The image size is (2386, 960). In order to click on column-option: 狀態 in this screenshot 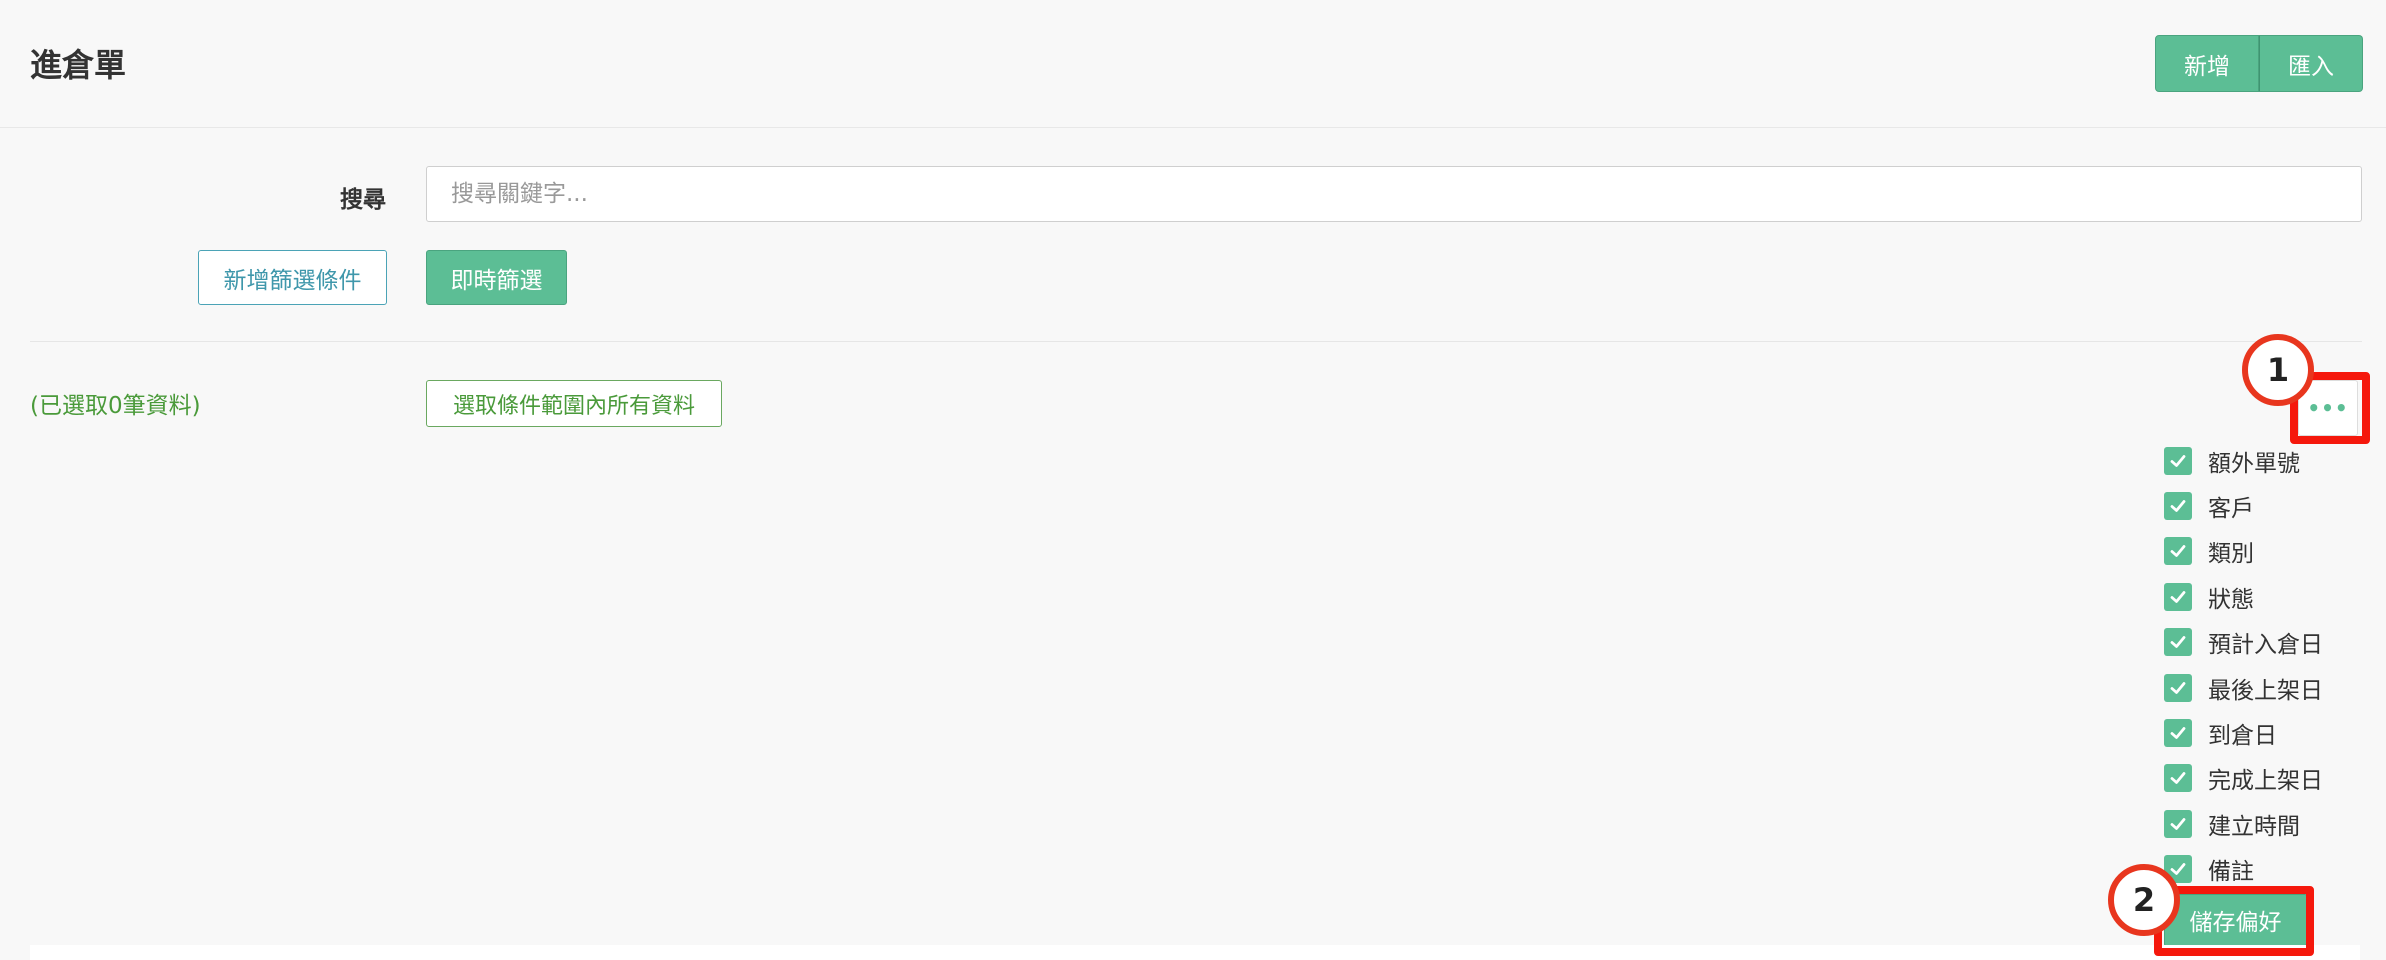, I will do `click(2243, 596)`.